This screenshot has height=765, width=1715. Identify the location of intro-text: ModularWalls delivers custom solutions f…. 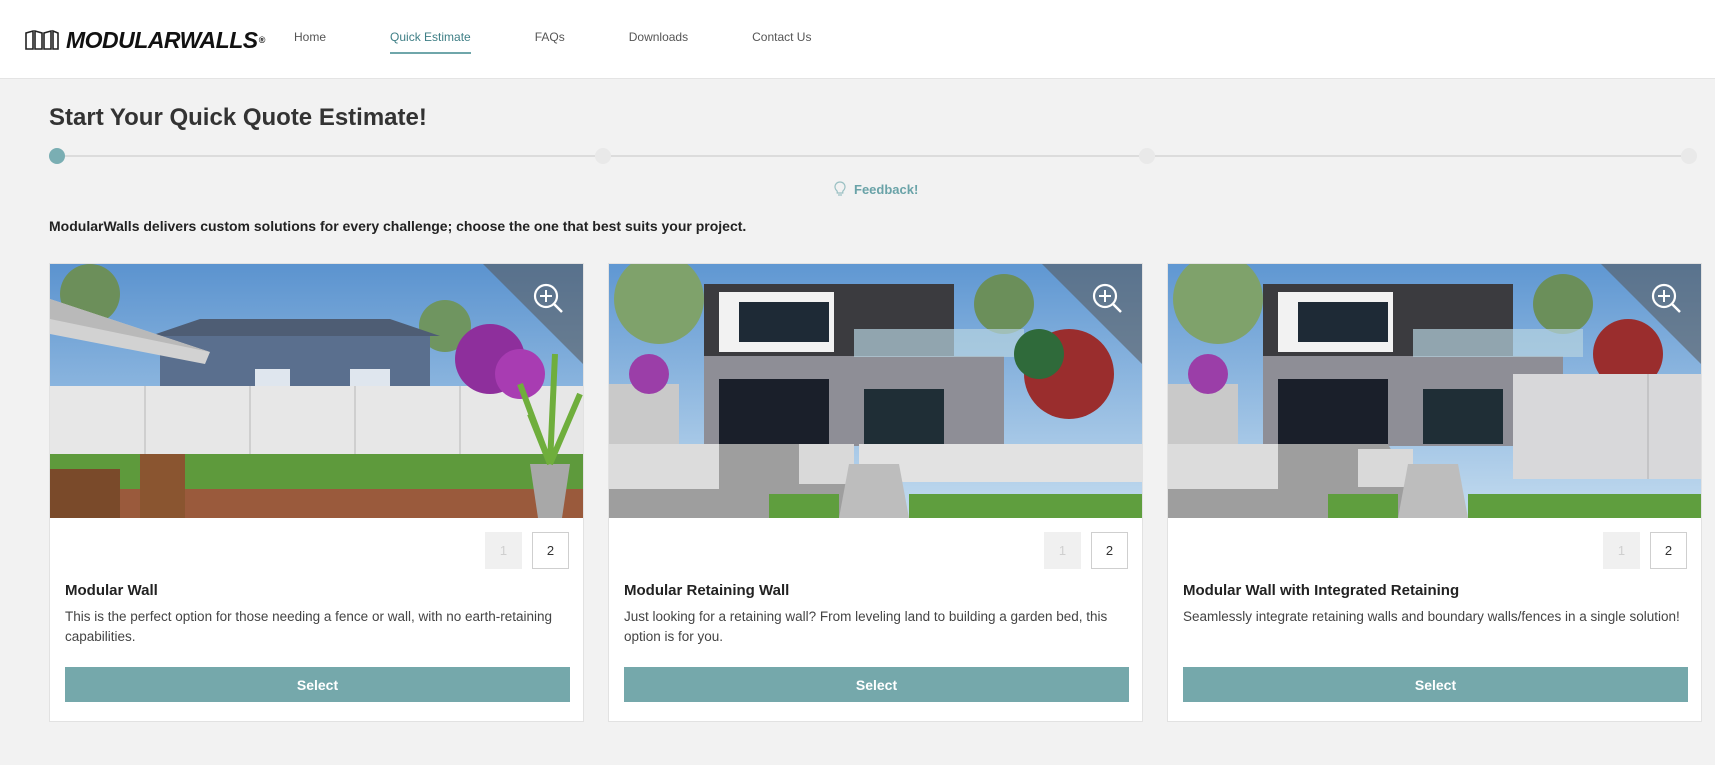
(398, 226).